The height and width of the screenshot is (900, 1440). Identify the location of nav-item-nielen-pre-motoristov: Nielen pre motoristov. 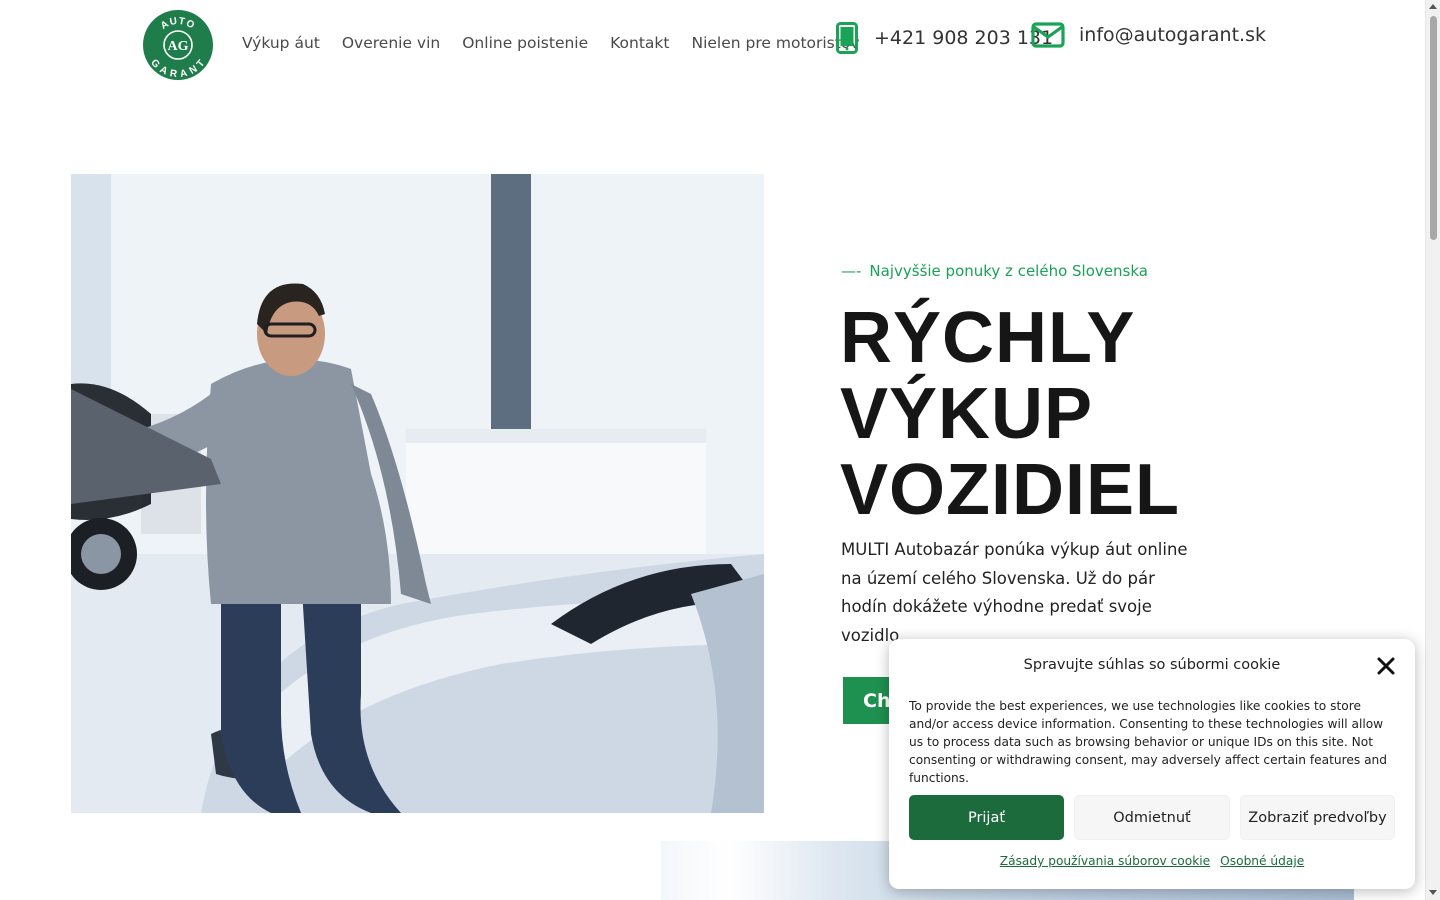
(776, 43).